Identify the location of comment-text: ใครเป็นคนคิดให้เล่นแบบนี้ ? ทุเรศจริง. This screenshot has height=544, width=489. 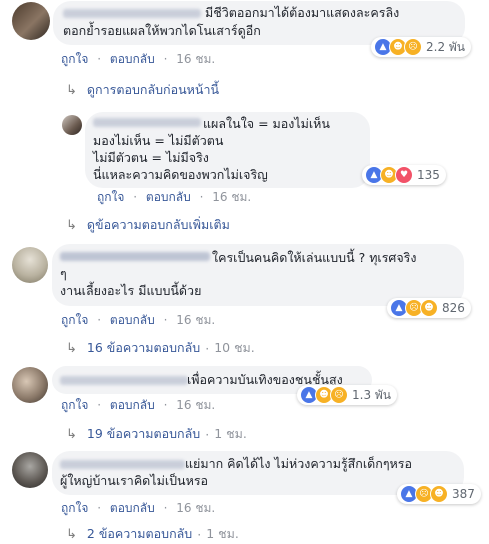
(314, 257).